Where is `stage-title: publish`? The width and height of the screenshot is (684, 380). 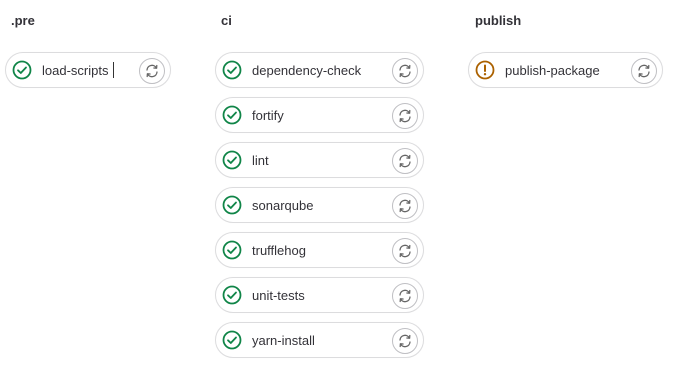 stage-title: publish is located at coordinates (498, 20).